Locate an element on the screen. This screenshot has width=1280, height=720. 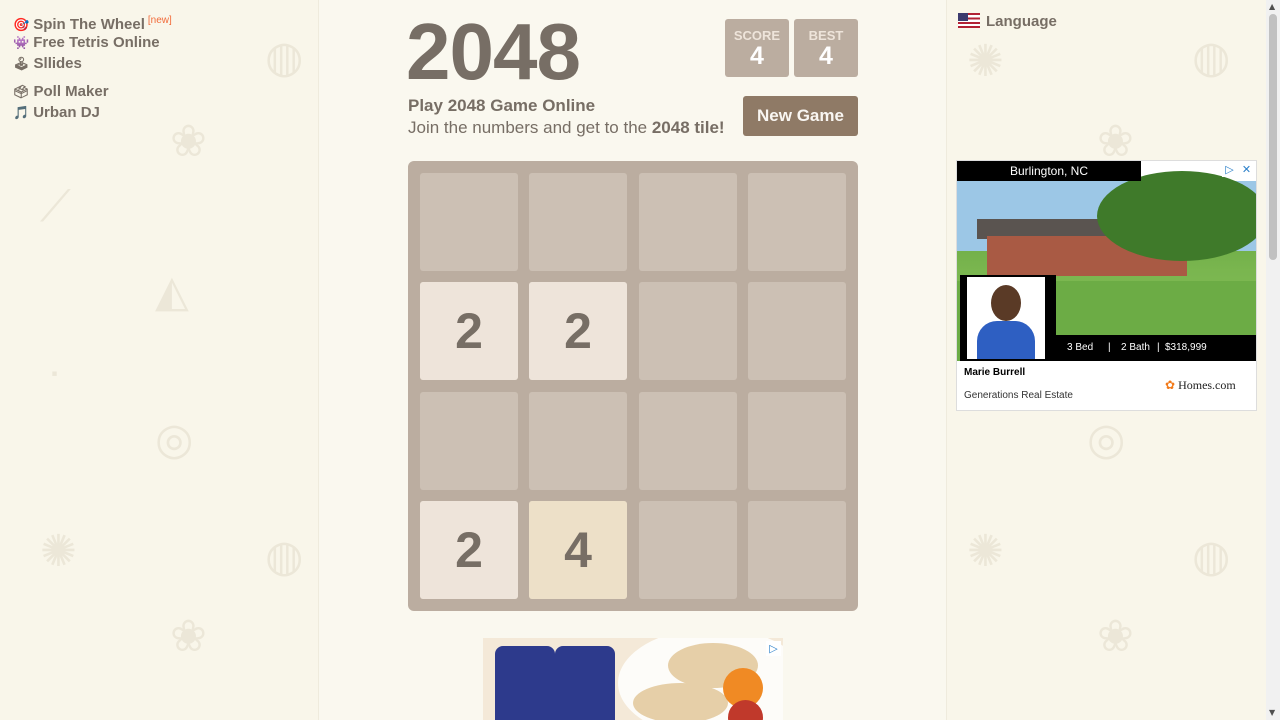
chicken-icon: ◭ is located at coordinates (172, 291).